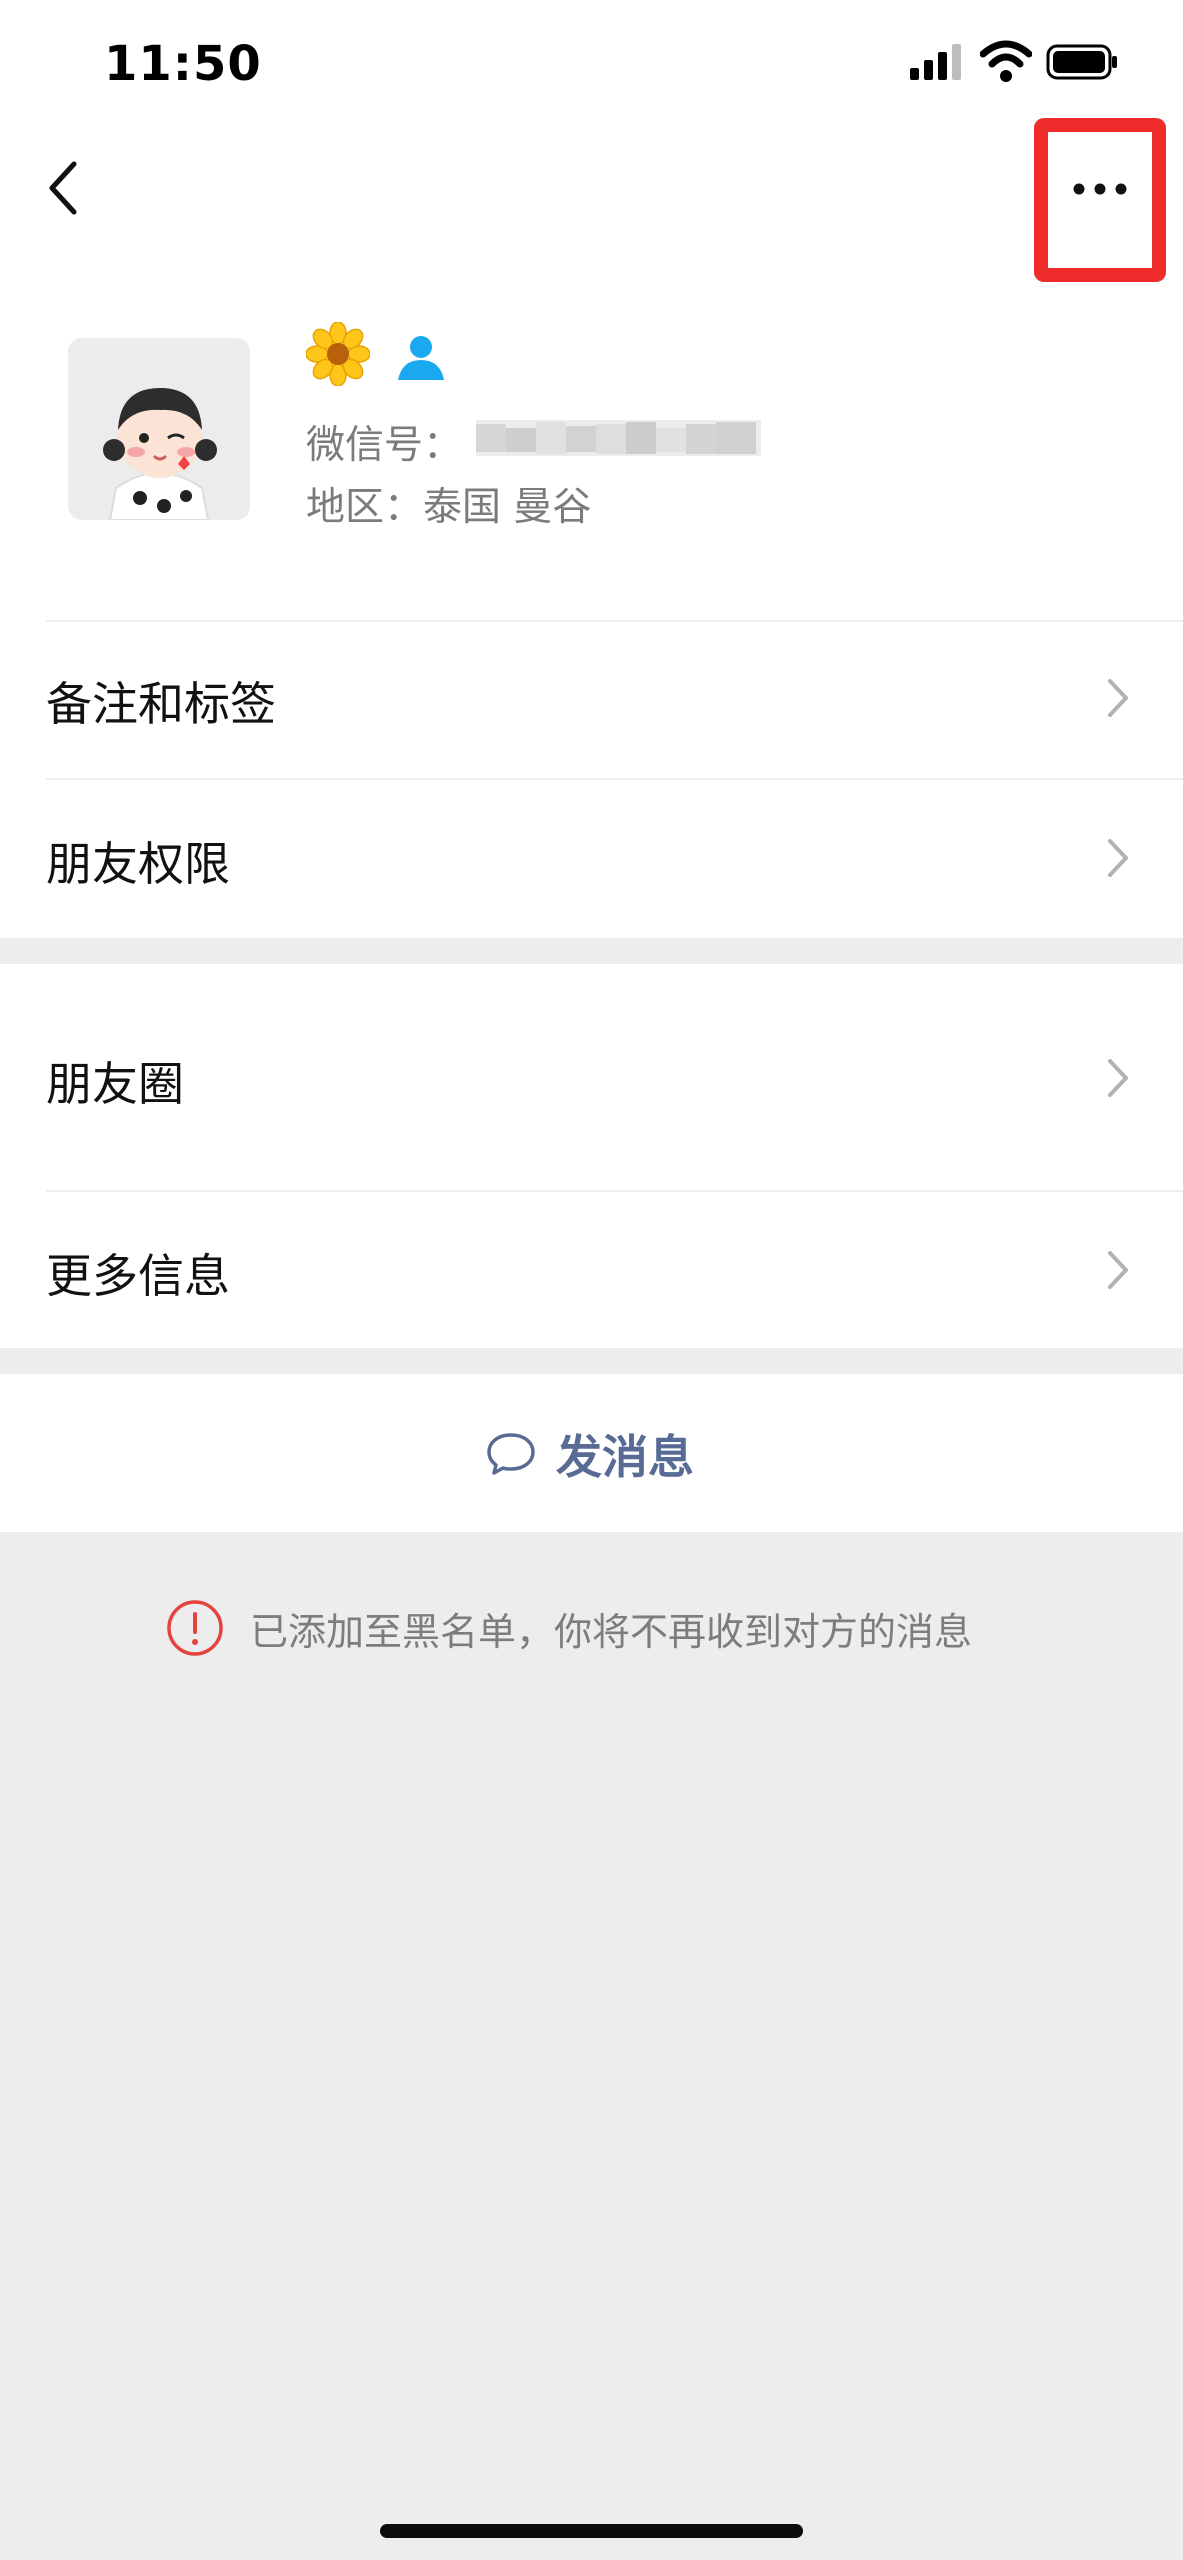  Describe the element at coordinates (138, 1276) in the screenshot. I see `row-label: 更多信息` at that location.